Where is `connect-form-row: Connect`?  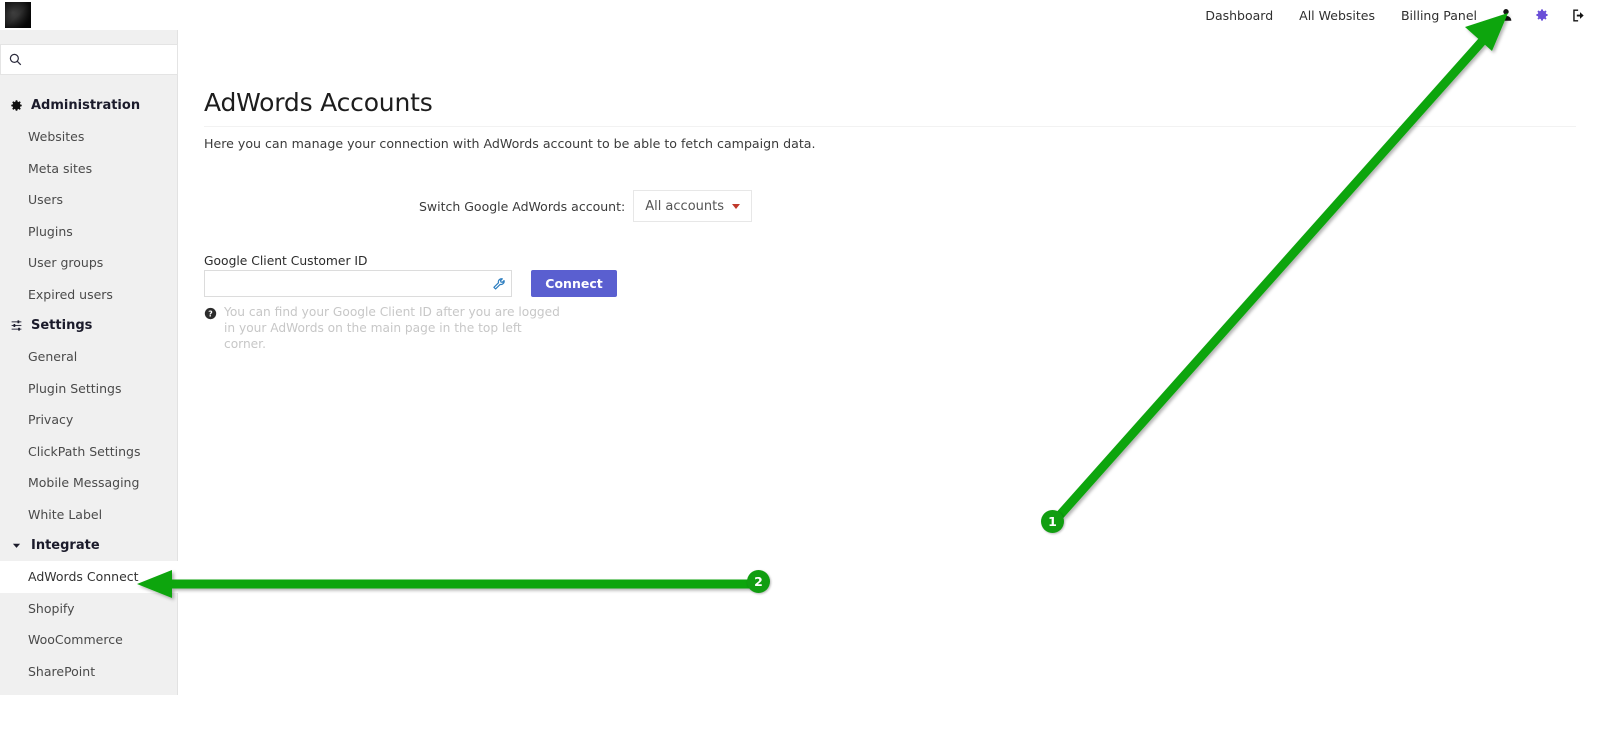
connect-form-row: Connect is located at coordinates (410, 283).